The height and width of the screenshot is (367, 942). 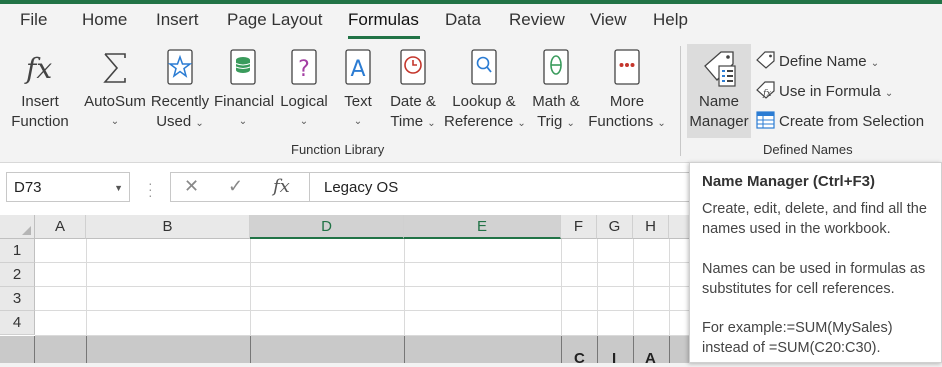 I want to click on tab-review: Review, so click(x=537, y=20).